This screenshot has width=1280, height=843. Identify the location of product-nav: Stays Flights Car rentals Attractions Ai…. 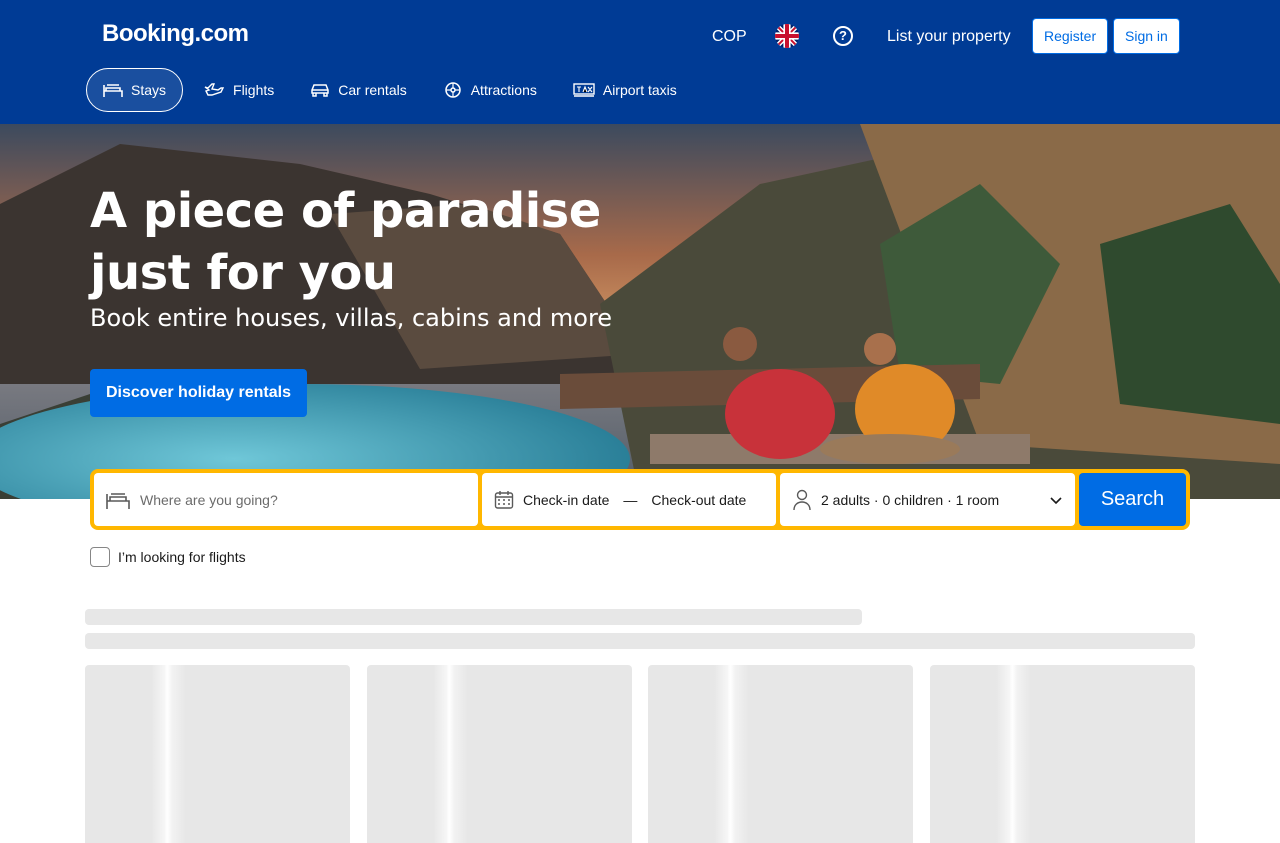
(391, 90).